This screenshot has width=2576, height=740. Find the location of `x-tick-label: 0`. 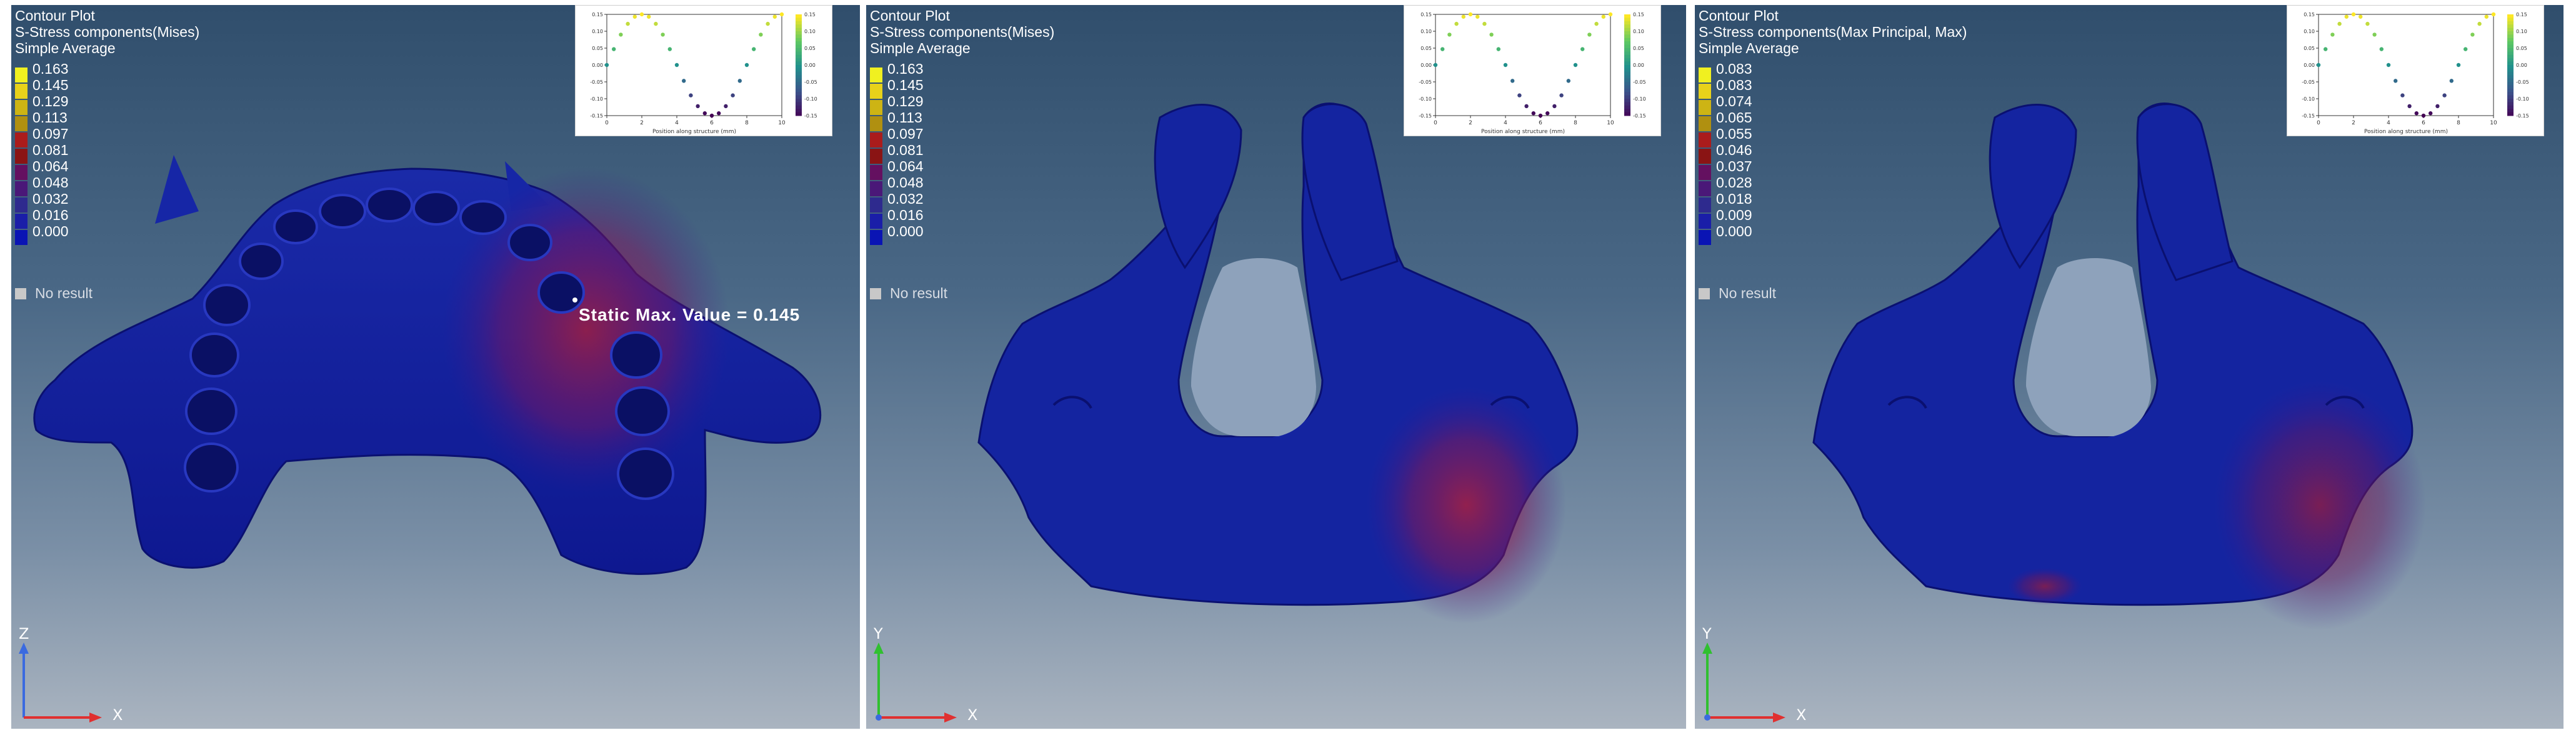

x-tick-label: 0 is located at coordinates (1435, 123).